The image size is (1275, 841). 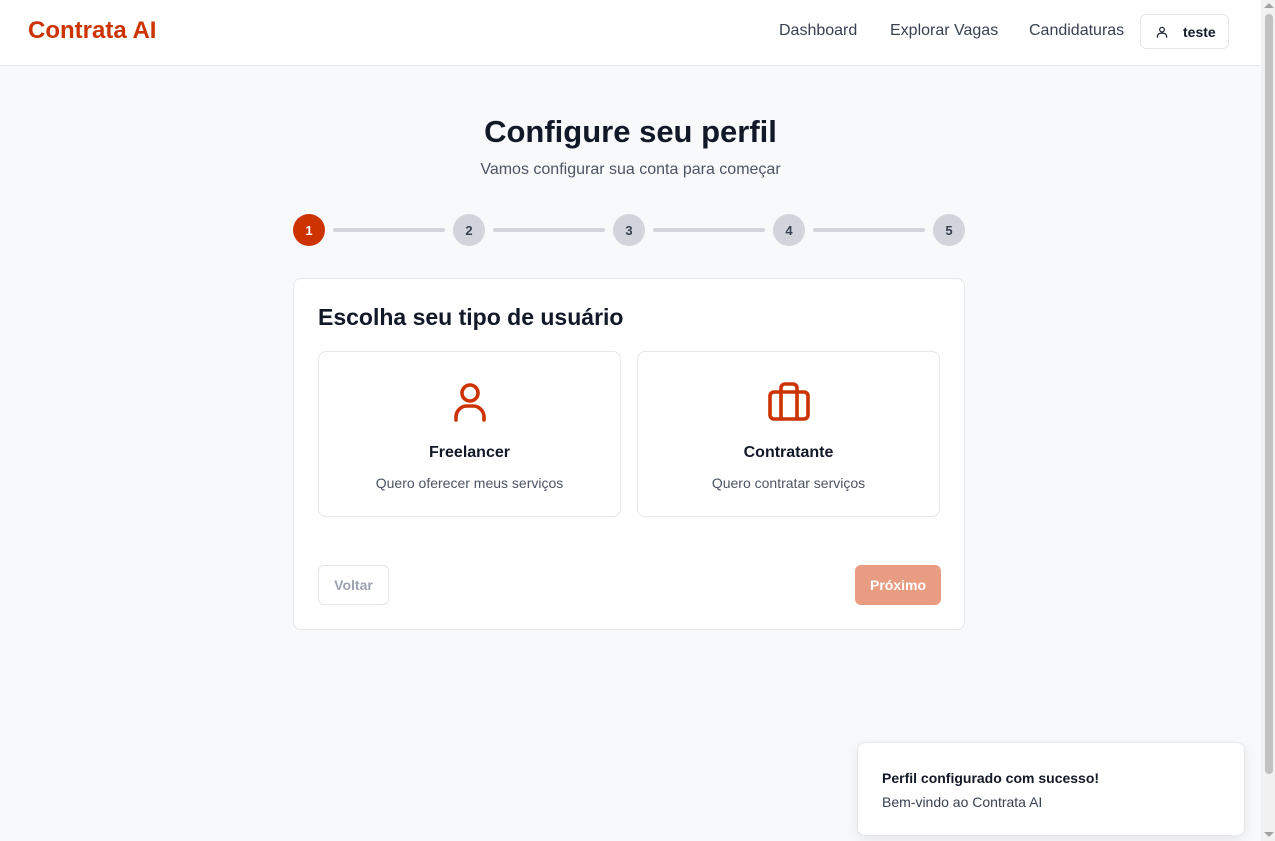 I want to click on step-4: 4, so click(x=789, y=230).